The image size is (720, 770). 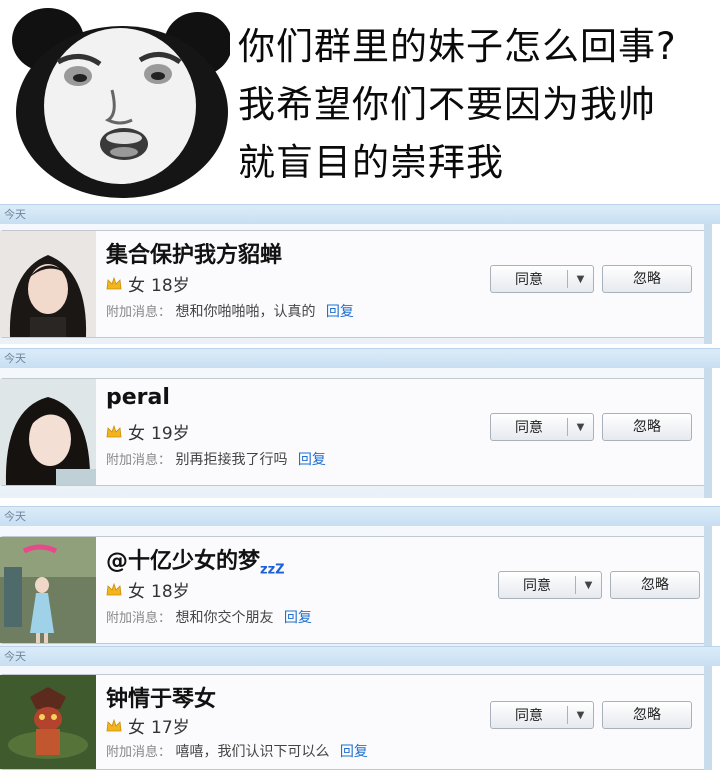 I want to click on attached-message: 附加消息： 想和你啪啪啪，认真的 回复, so click(x=230, y=311).